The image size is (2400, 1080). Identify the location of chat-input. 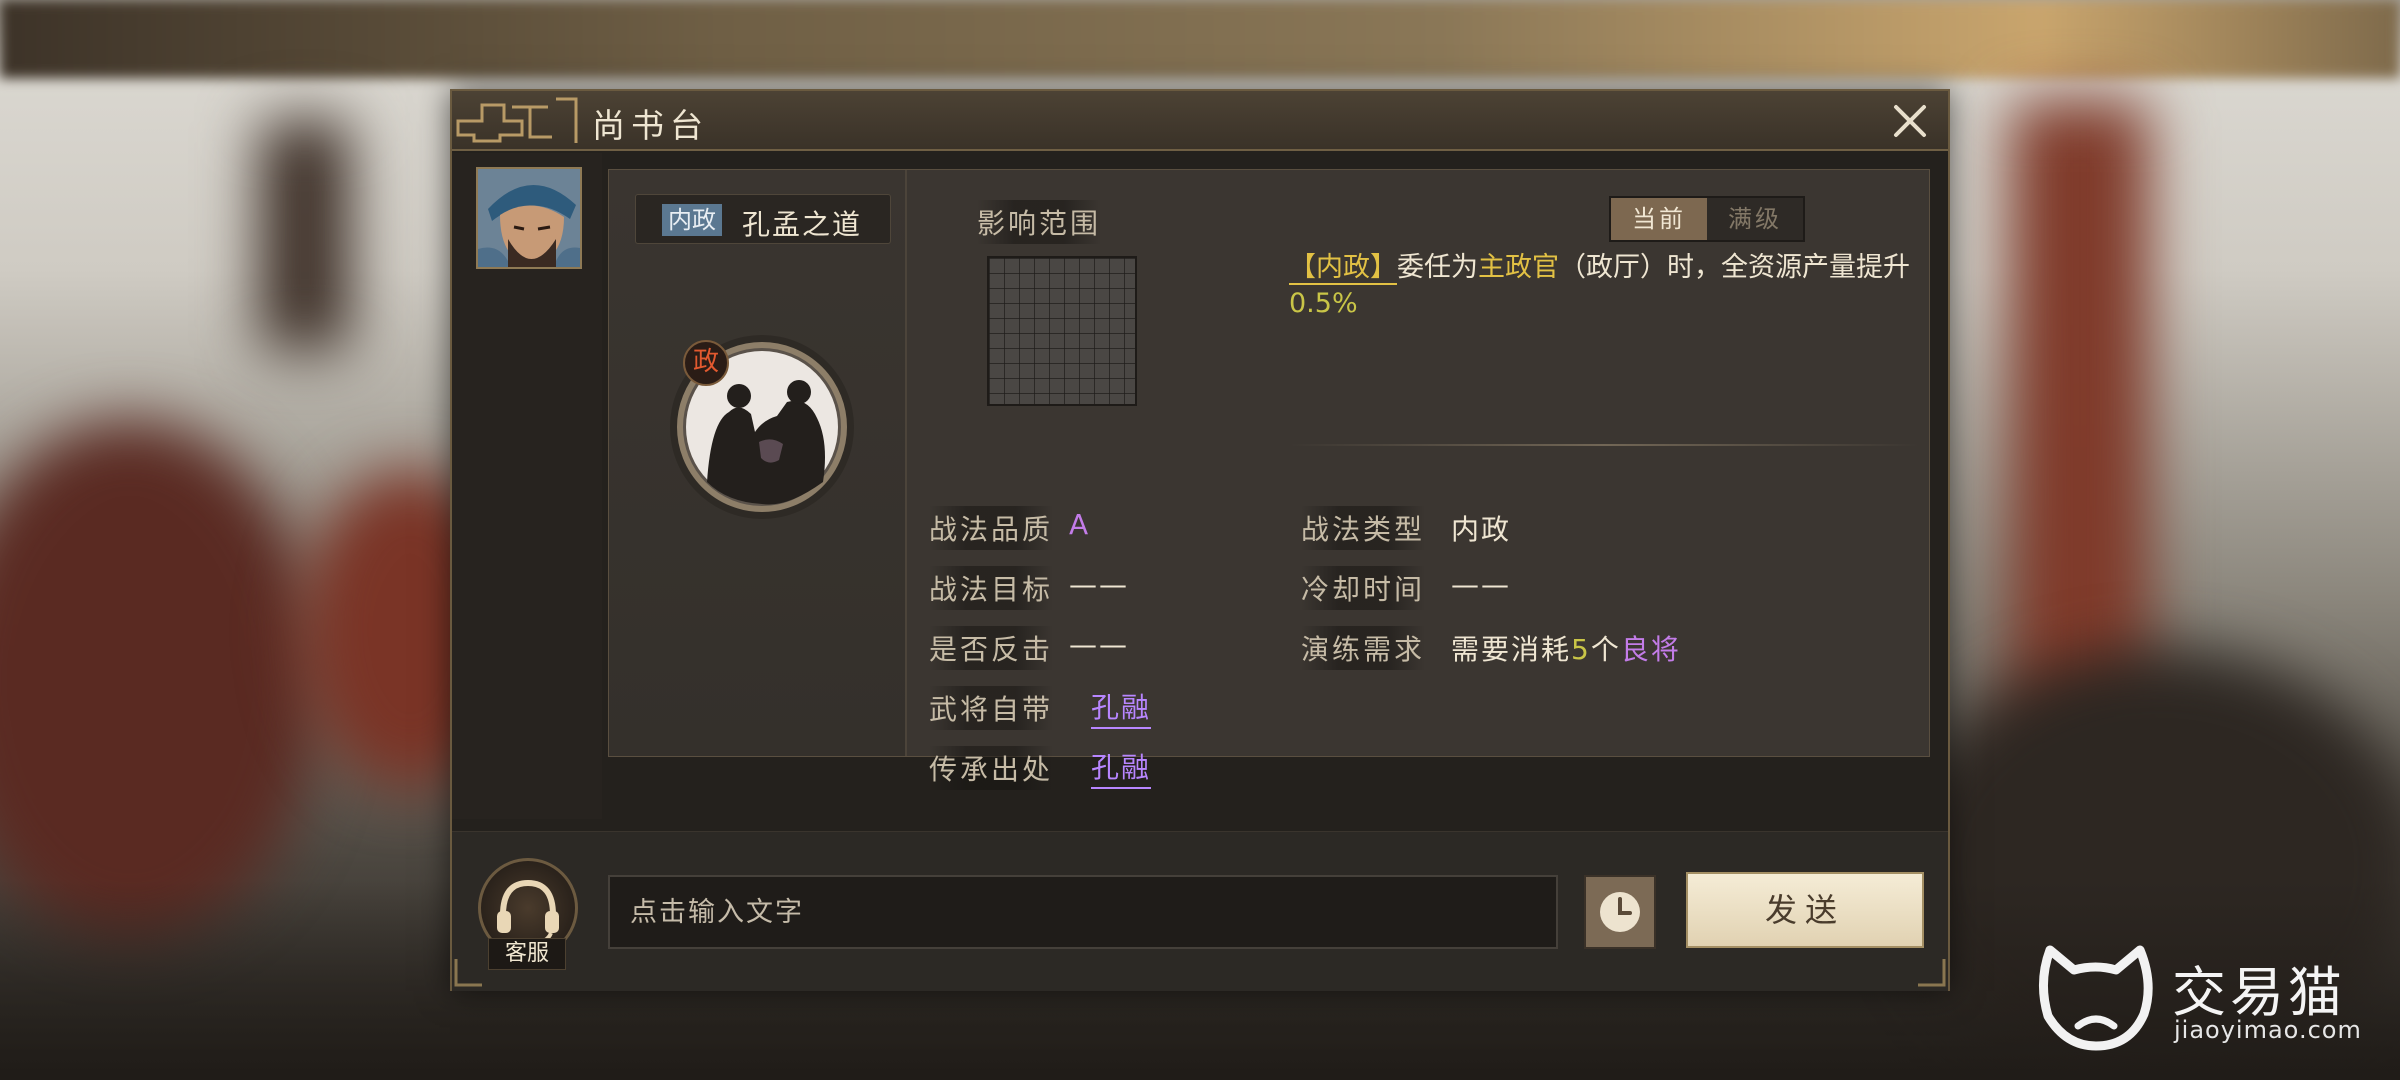
(1083, 912).